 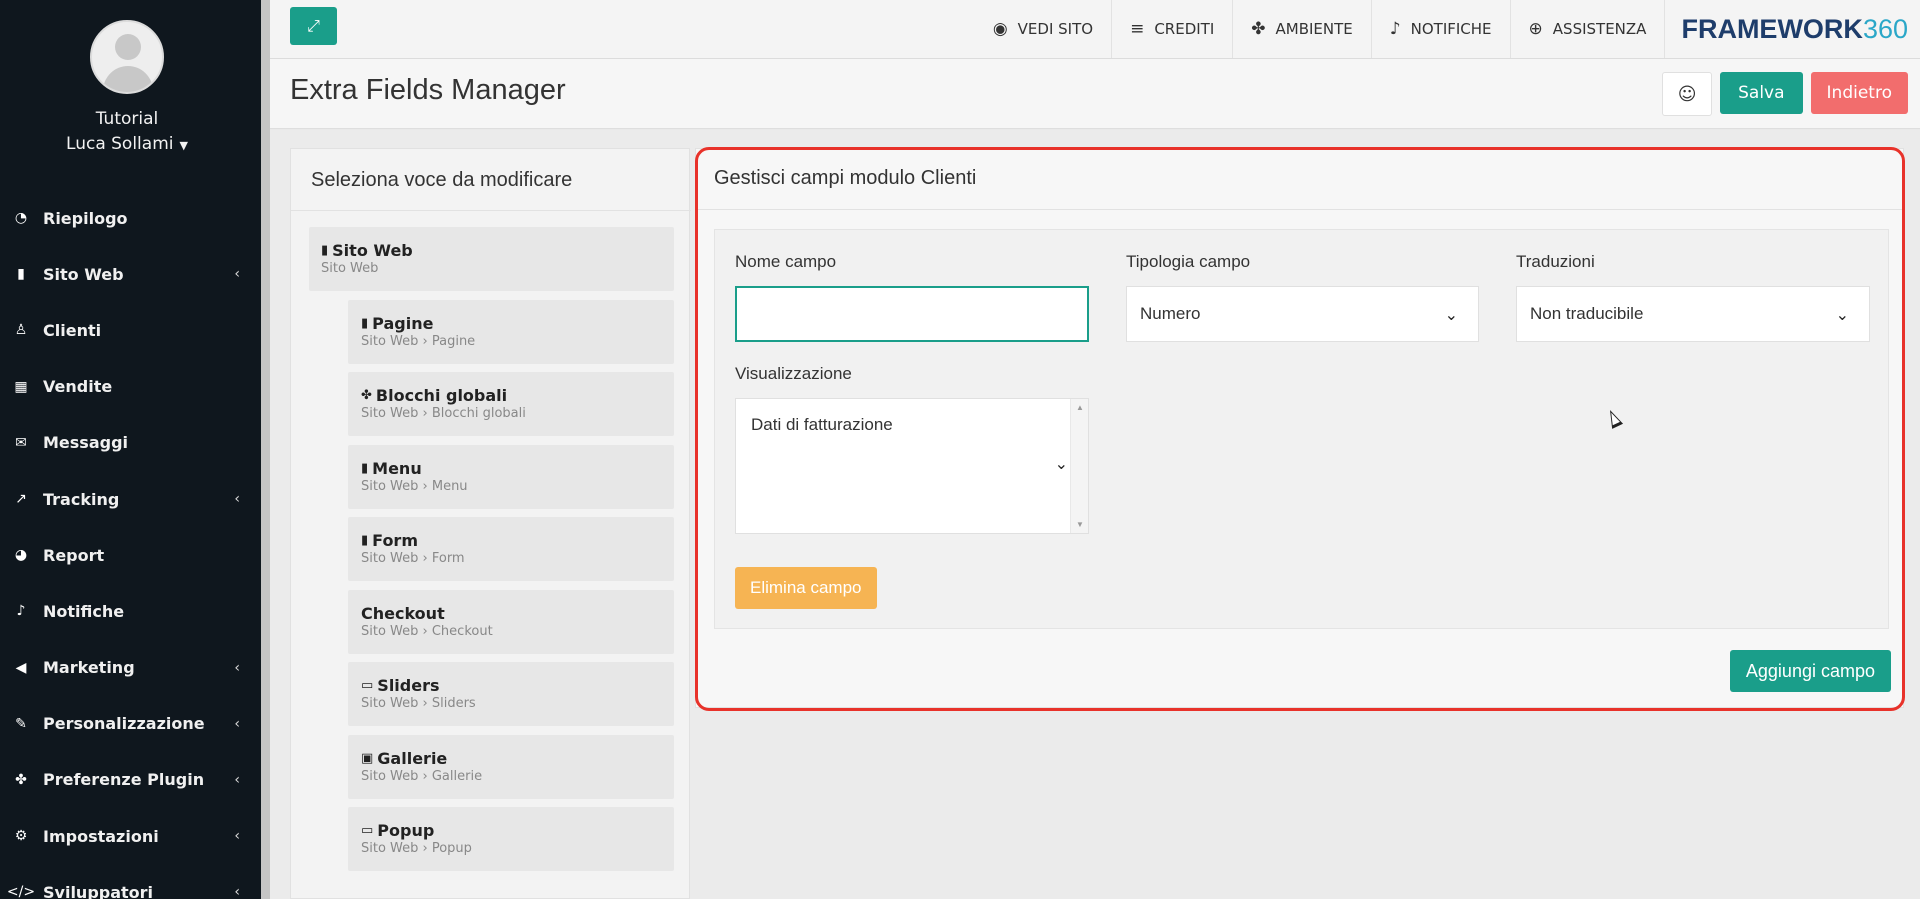 What do you see at coordinates (183, 145) in the screenshot?
I see `caret-down-icon: ▼` at bounding box center [183, 145].